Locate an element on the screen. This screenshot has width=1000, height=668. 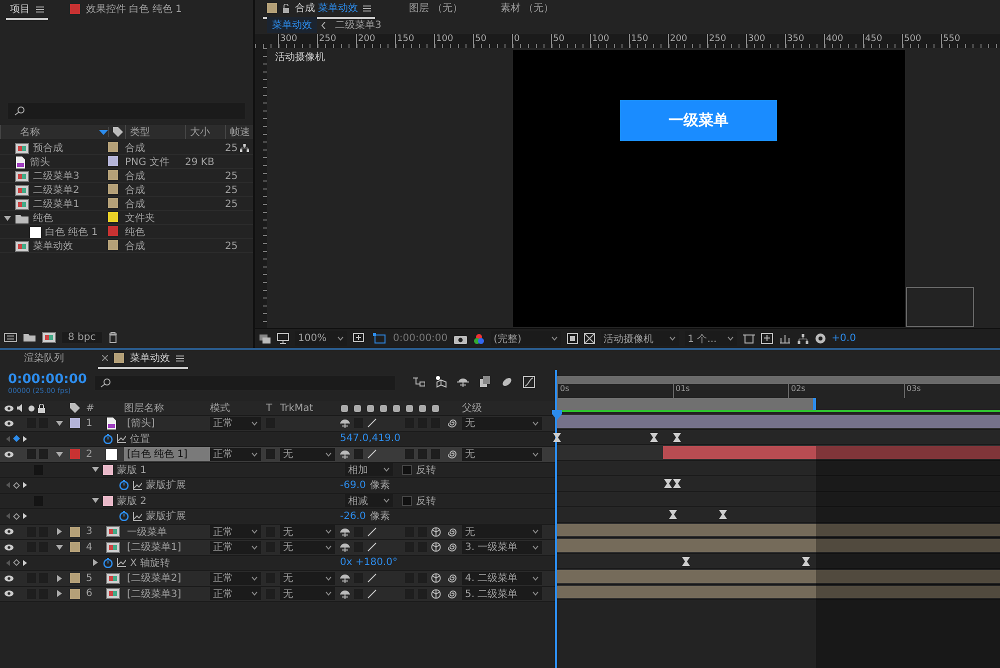
new-folder-icon is located at coordinates (29, 337).